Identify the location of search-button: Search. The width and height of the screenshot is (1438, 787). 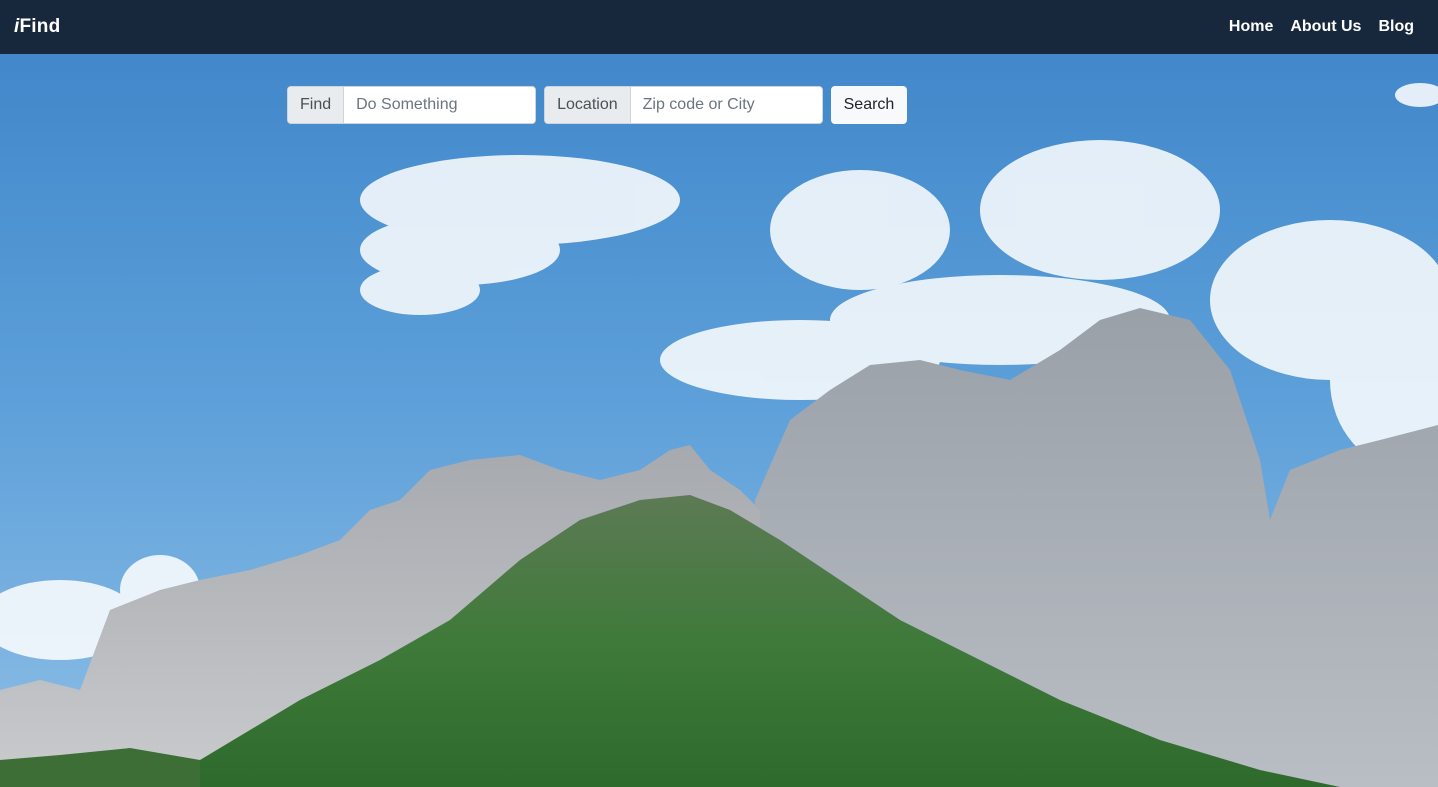
(869, 105).